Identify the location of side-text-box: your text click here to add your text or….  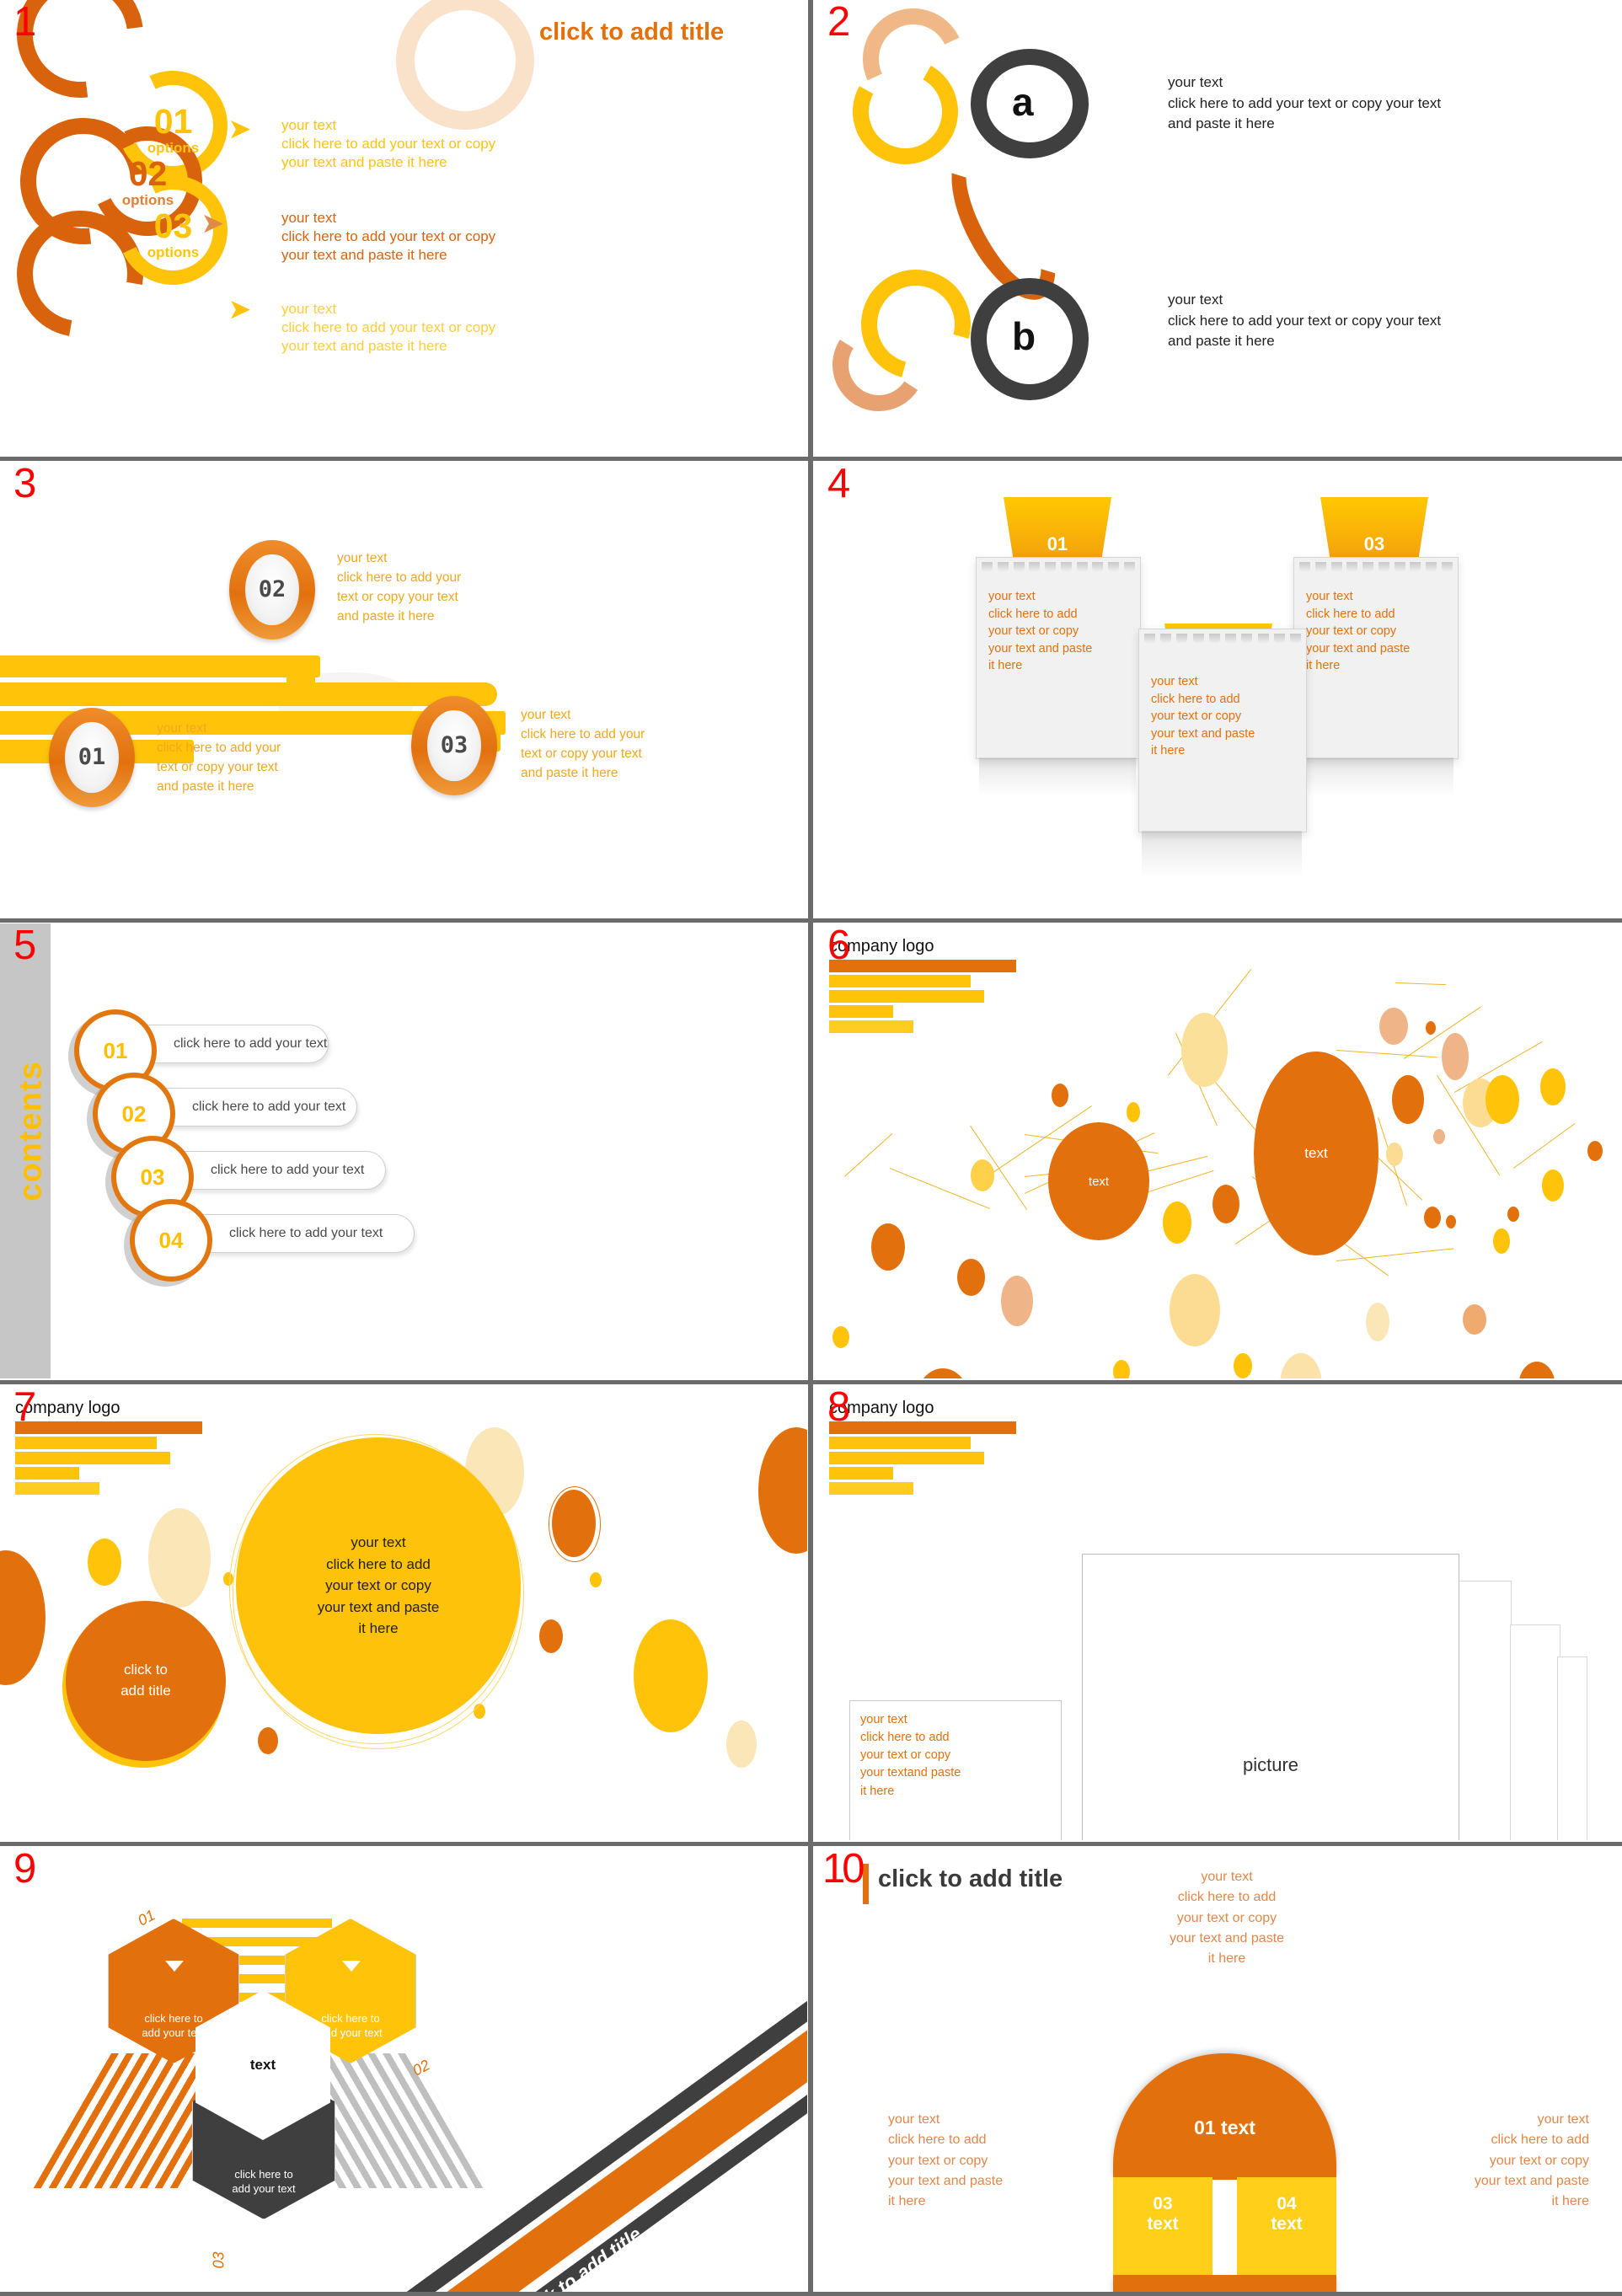
(955, 1770).